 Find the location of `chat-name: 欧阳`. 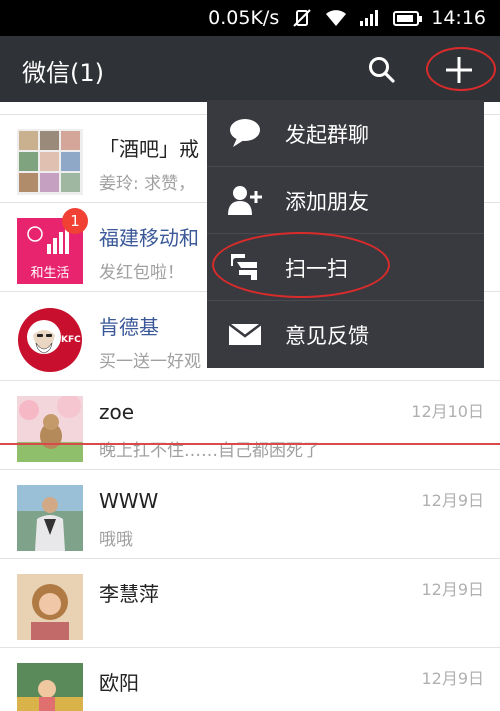

chat-name: 欧阳 is located at coordinates (119, 683).